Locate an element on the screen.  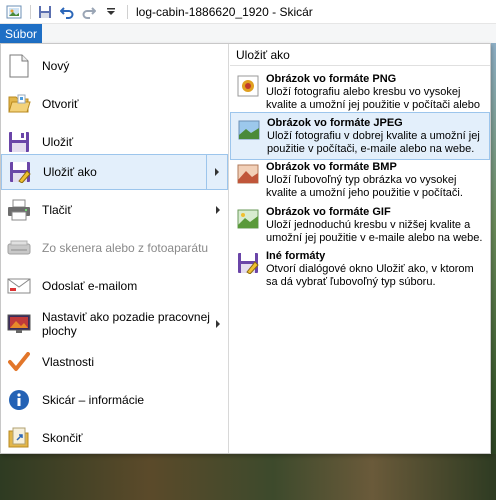
title-bar: log-cabin-1886620_1920 - Skicár is located at coordinates (248, 12).